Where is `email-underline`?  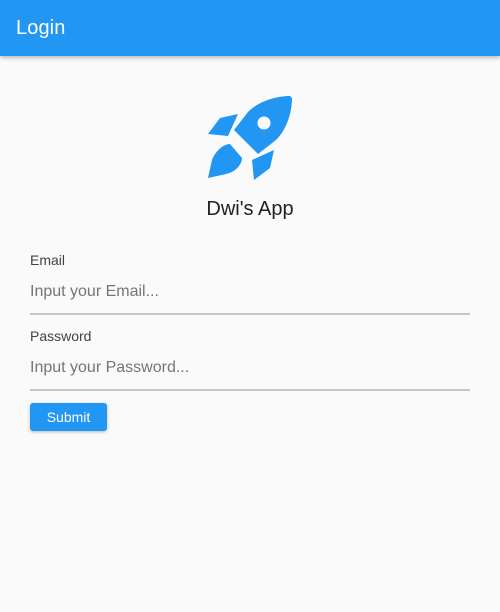
email-underline is located at coordinates (250, 314).